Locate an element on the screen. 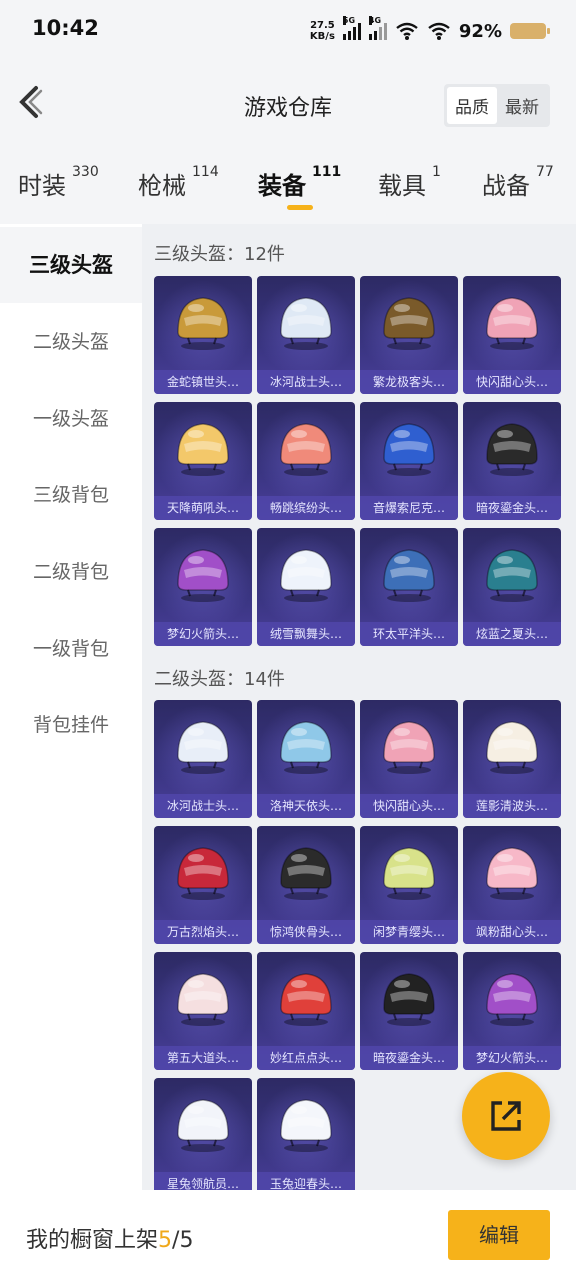 The height and width of the screenshot is (1280, 576). tab-vehicles: 载具 1 is located at coordinates (409, 182).